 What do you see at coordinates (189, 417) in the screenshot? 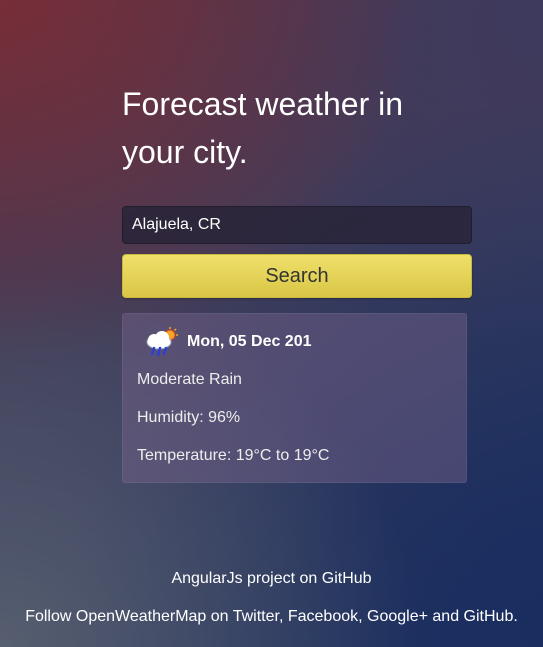
I see `humidity-text: Humidity: 96%` at bounding box center [189, 417].